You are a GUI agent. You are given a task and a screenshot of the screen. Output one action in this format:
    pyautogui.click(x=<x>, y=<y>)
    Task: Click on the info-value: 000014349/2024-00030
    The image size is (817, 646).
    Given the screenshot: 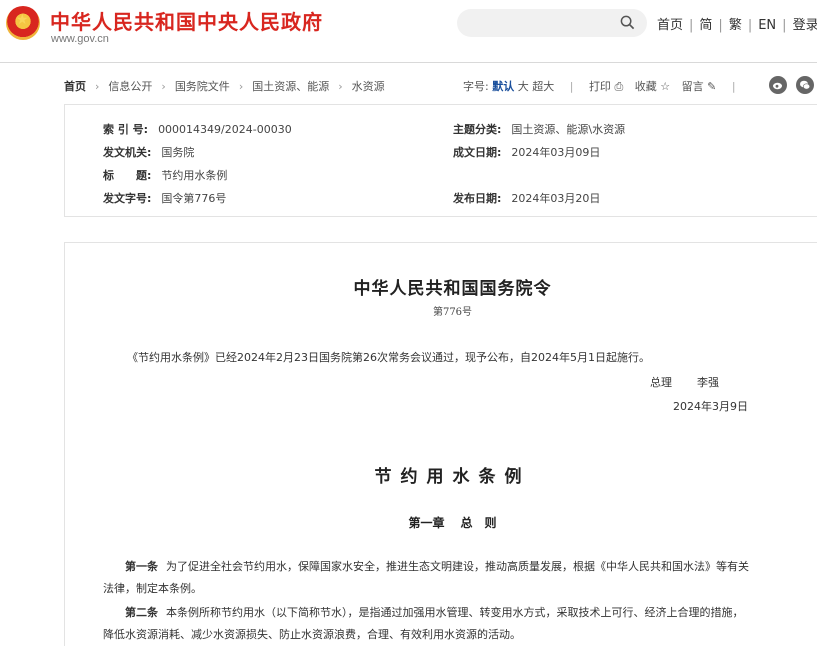 What is the action you would take?
    pyautogui.click(x=225, y=129)
    